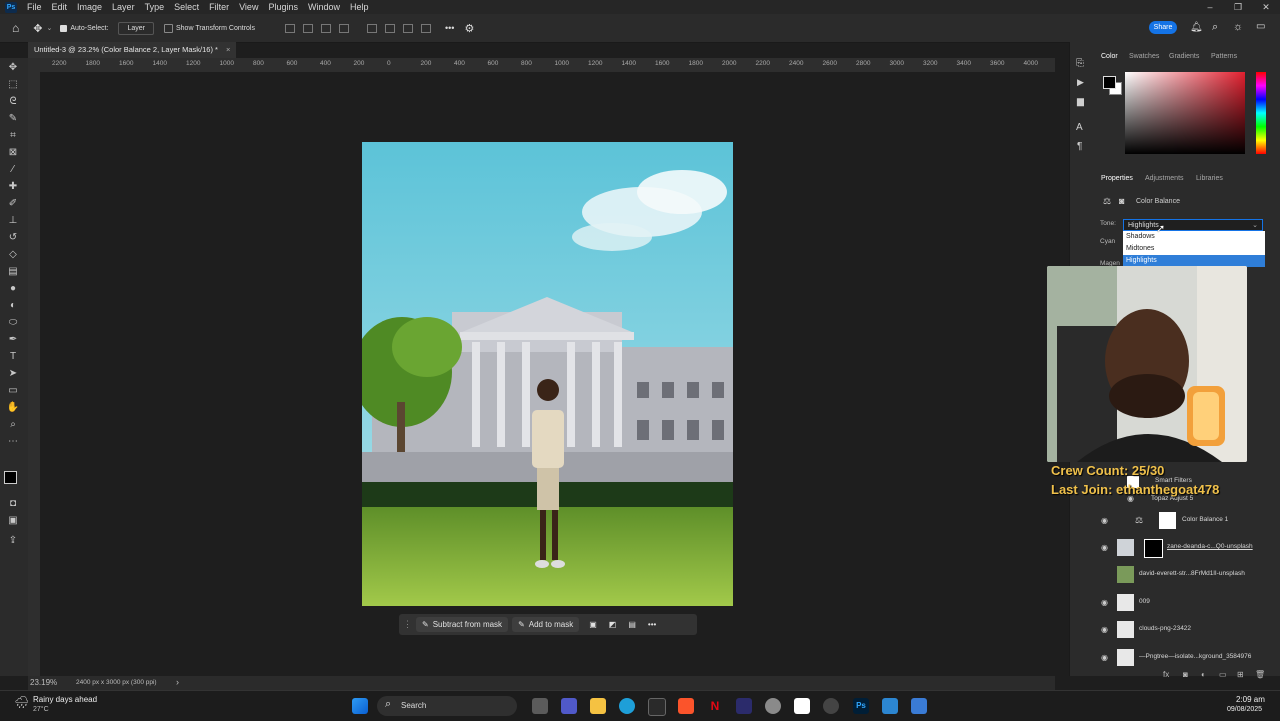  Describe the element at coordinates (13, 442) in the screenshot. I see `more-tools-icon: ⋯` at that location.